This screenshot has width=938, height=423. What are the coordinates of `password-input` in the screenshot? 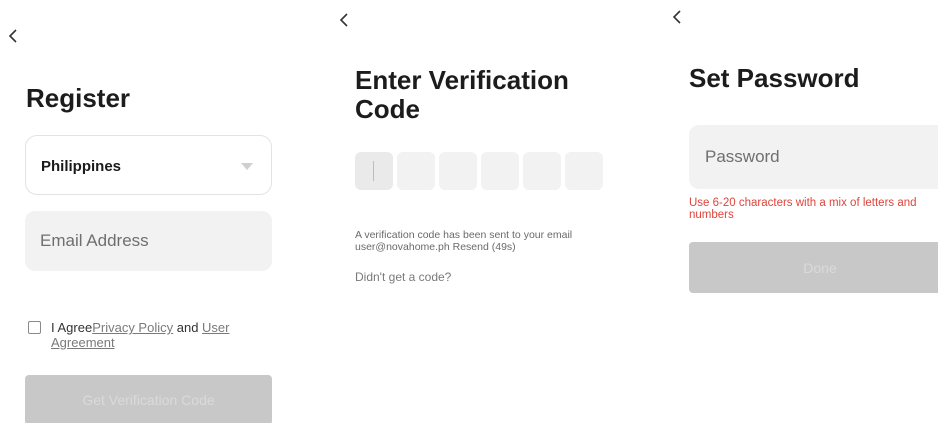 It's located at (821, 157).